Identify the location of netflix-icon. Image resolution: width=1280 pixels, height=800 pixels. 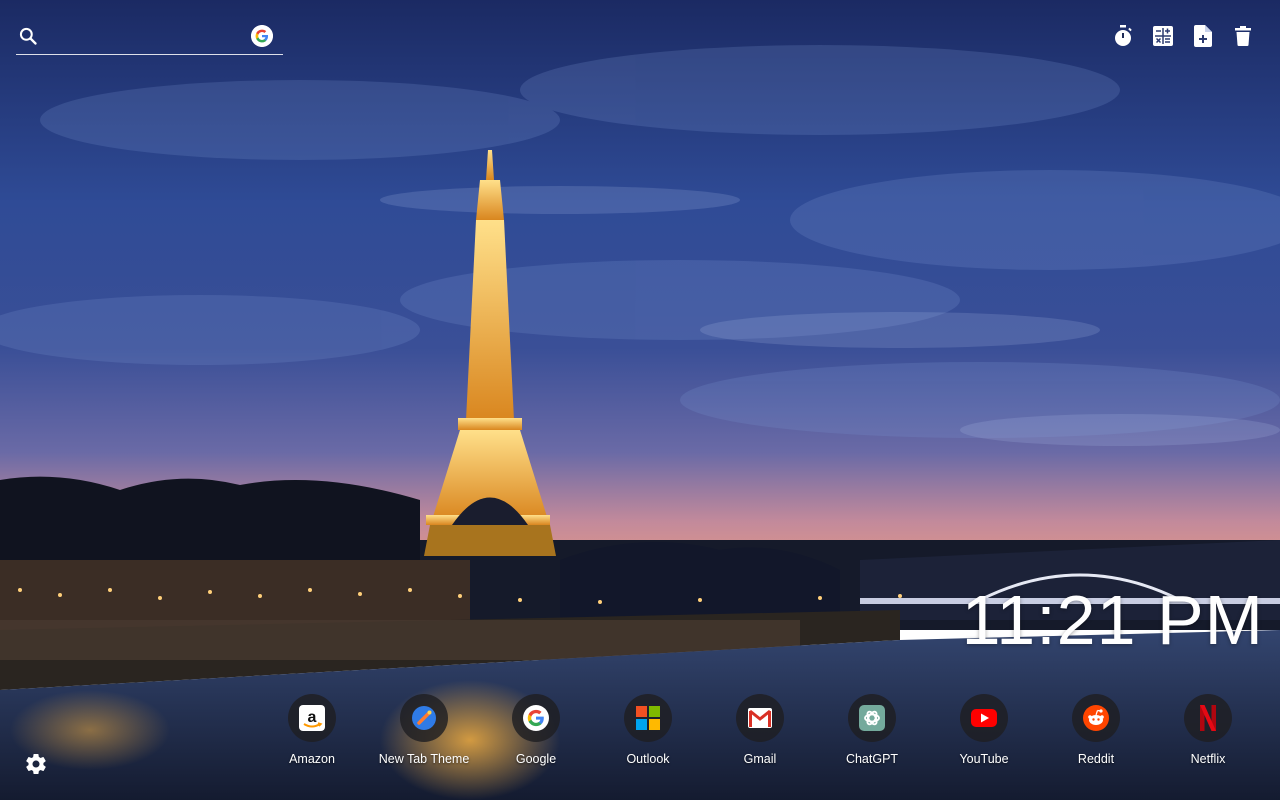
(1208, 718).